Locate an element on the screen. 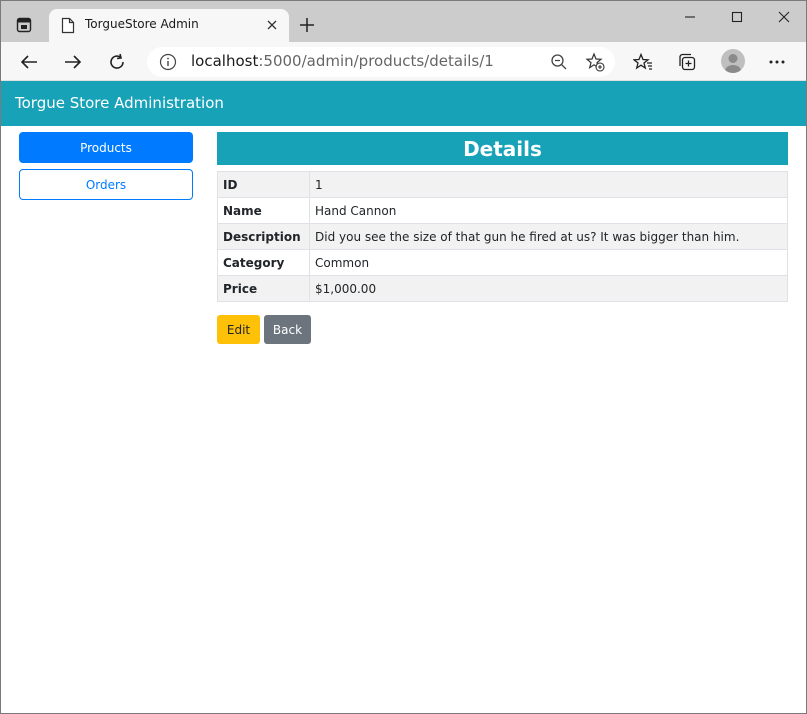 This screenshot has height=714, width=807. app-brand: Torgue Store Administration is located at coordinates (119, 103).